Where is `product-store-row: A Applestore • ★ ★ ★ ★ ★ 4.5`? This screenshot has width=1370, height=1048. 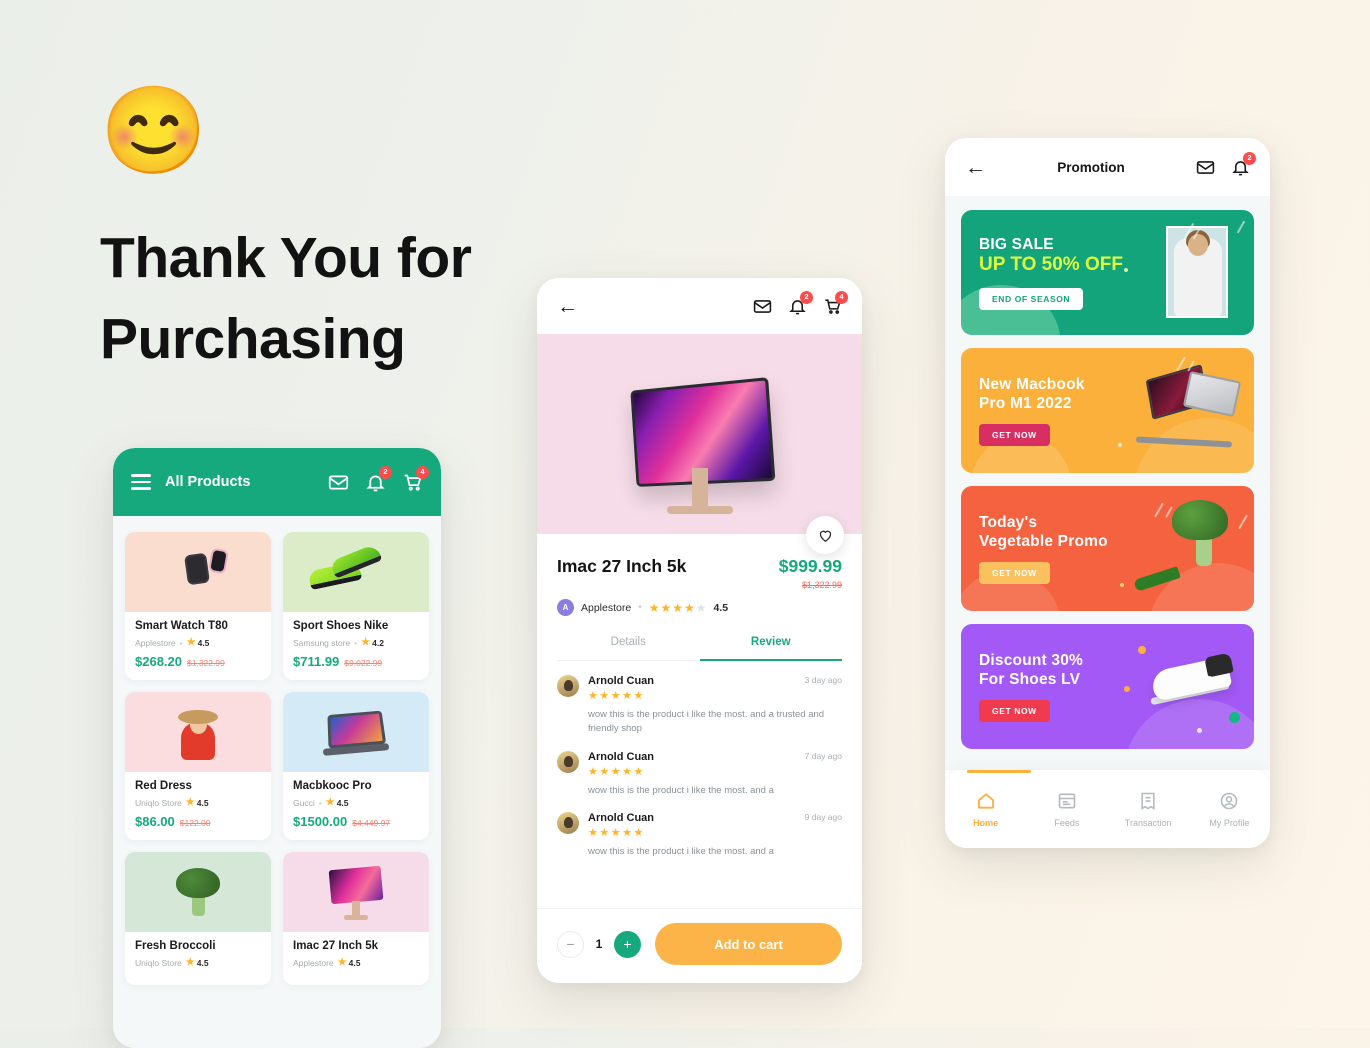
product-store-row: A Applestore • ★ ★ ★ ★ ★ 4.5 is located at coordinates (699, 607).